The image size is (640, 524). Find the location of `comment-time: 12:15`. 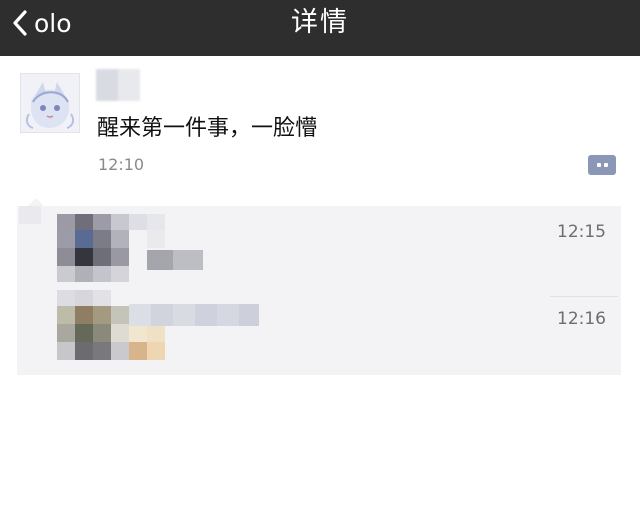

comment-time: 12:15 is located at coordinates (581, 232).